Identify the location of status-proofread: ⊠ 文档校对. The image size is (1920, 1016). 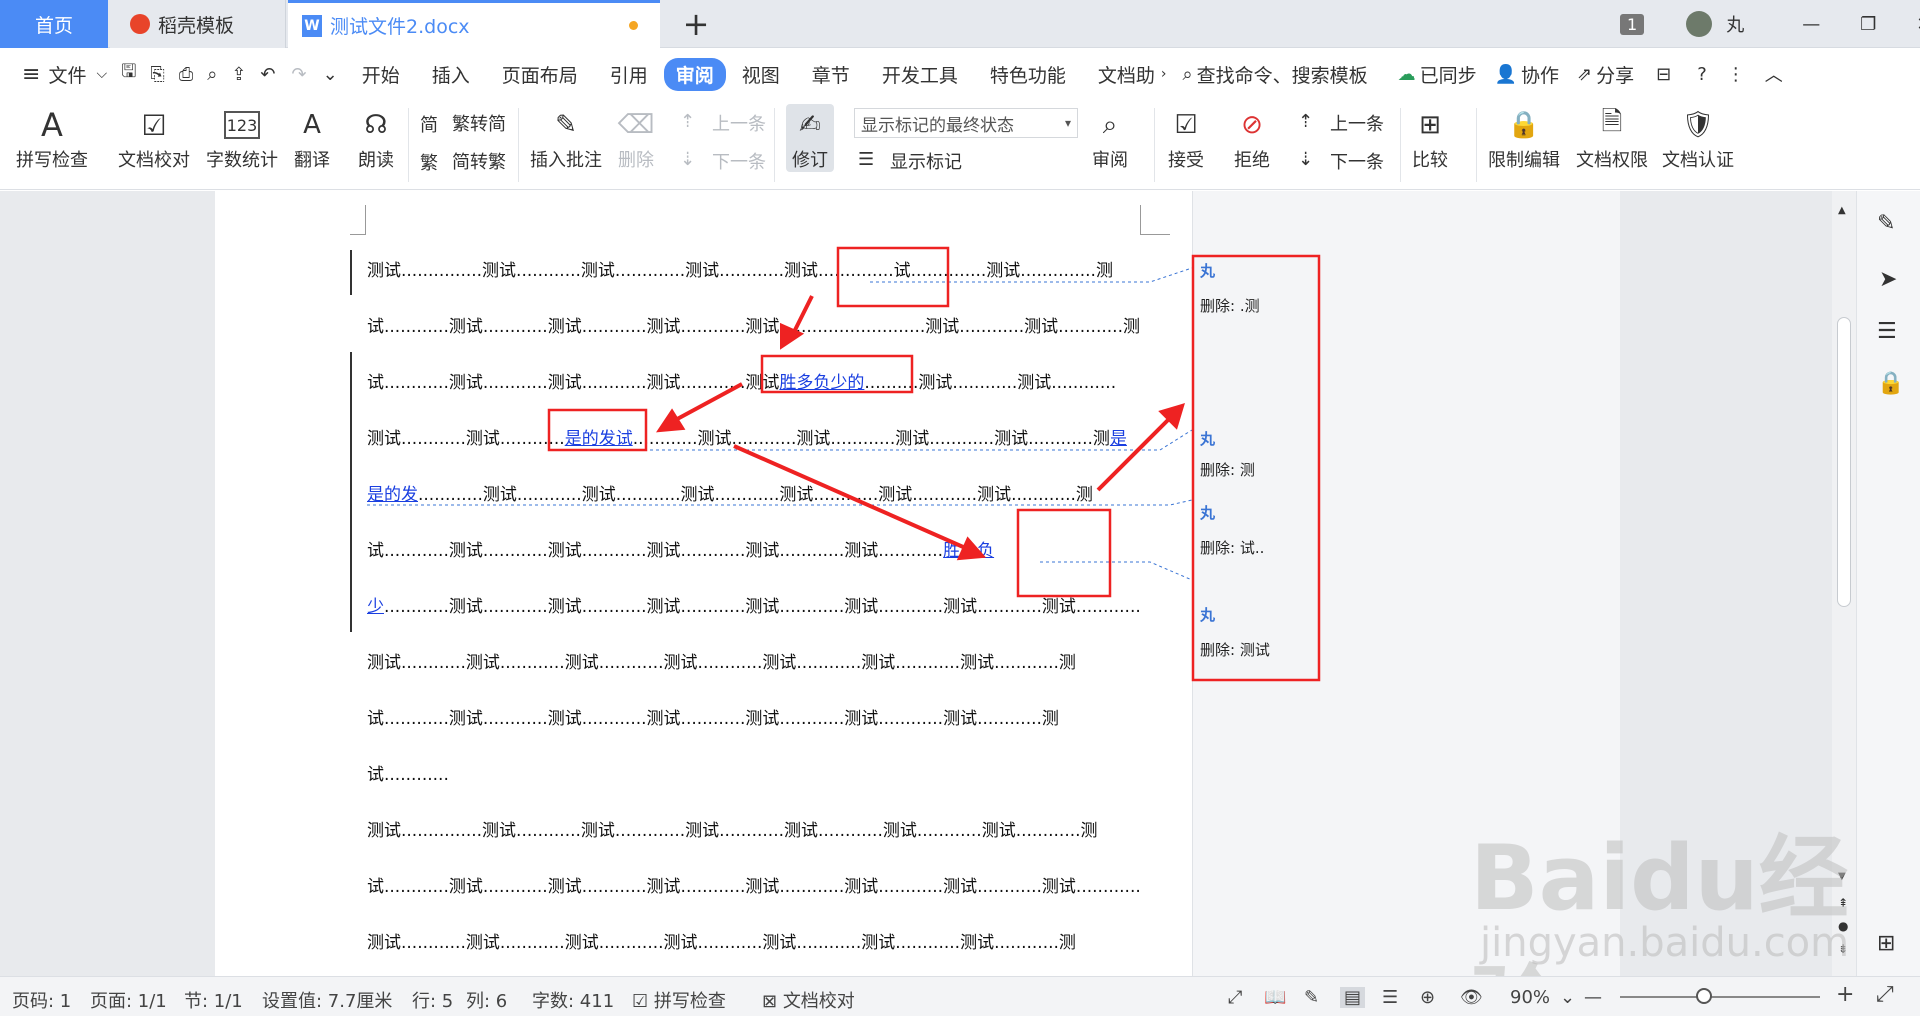
(808, 1000).